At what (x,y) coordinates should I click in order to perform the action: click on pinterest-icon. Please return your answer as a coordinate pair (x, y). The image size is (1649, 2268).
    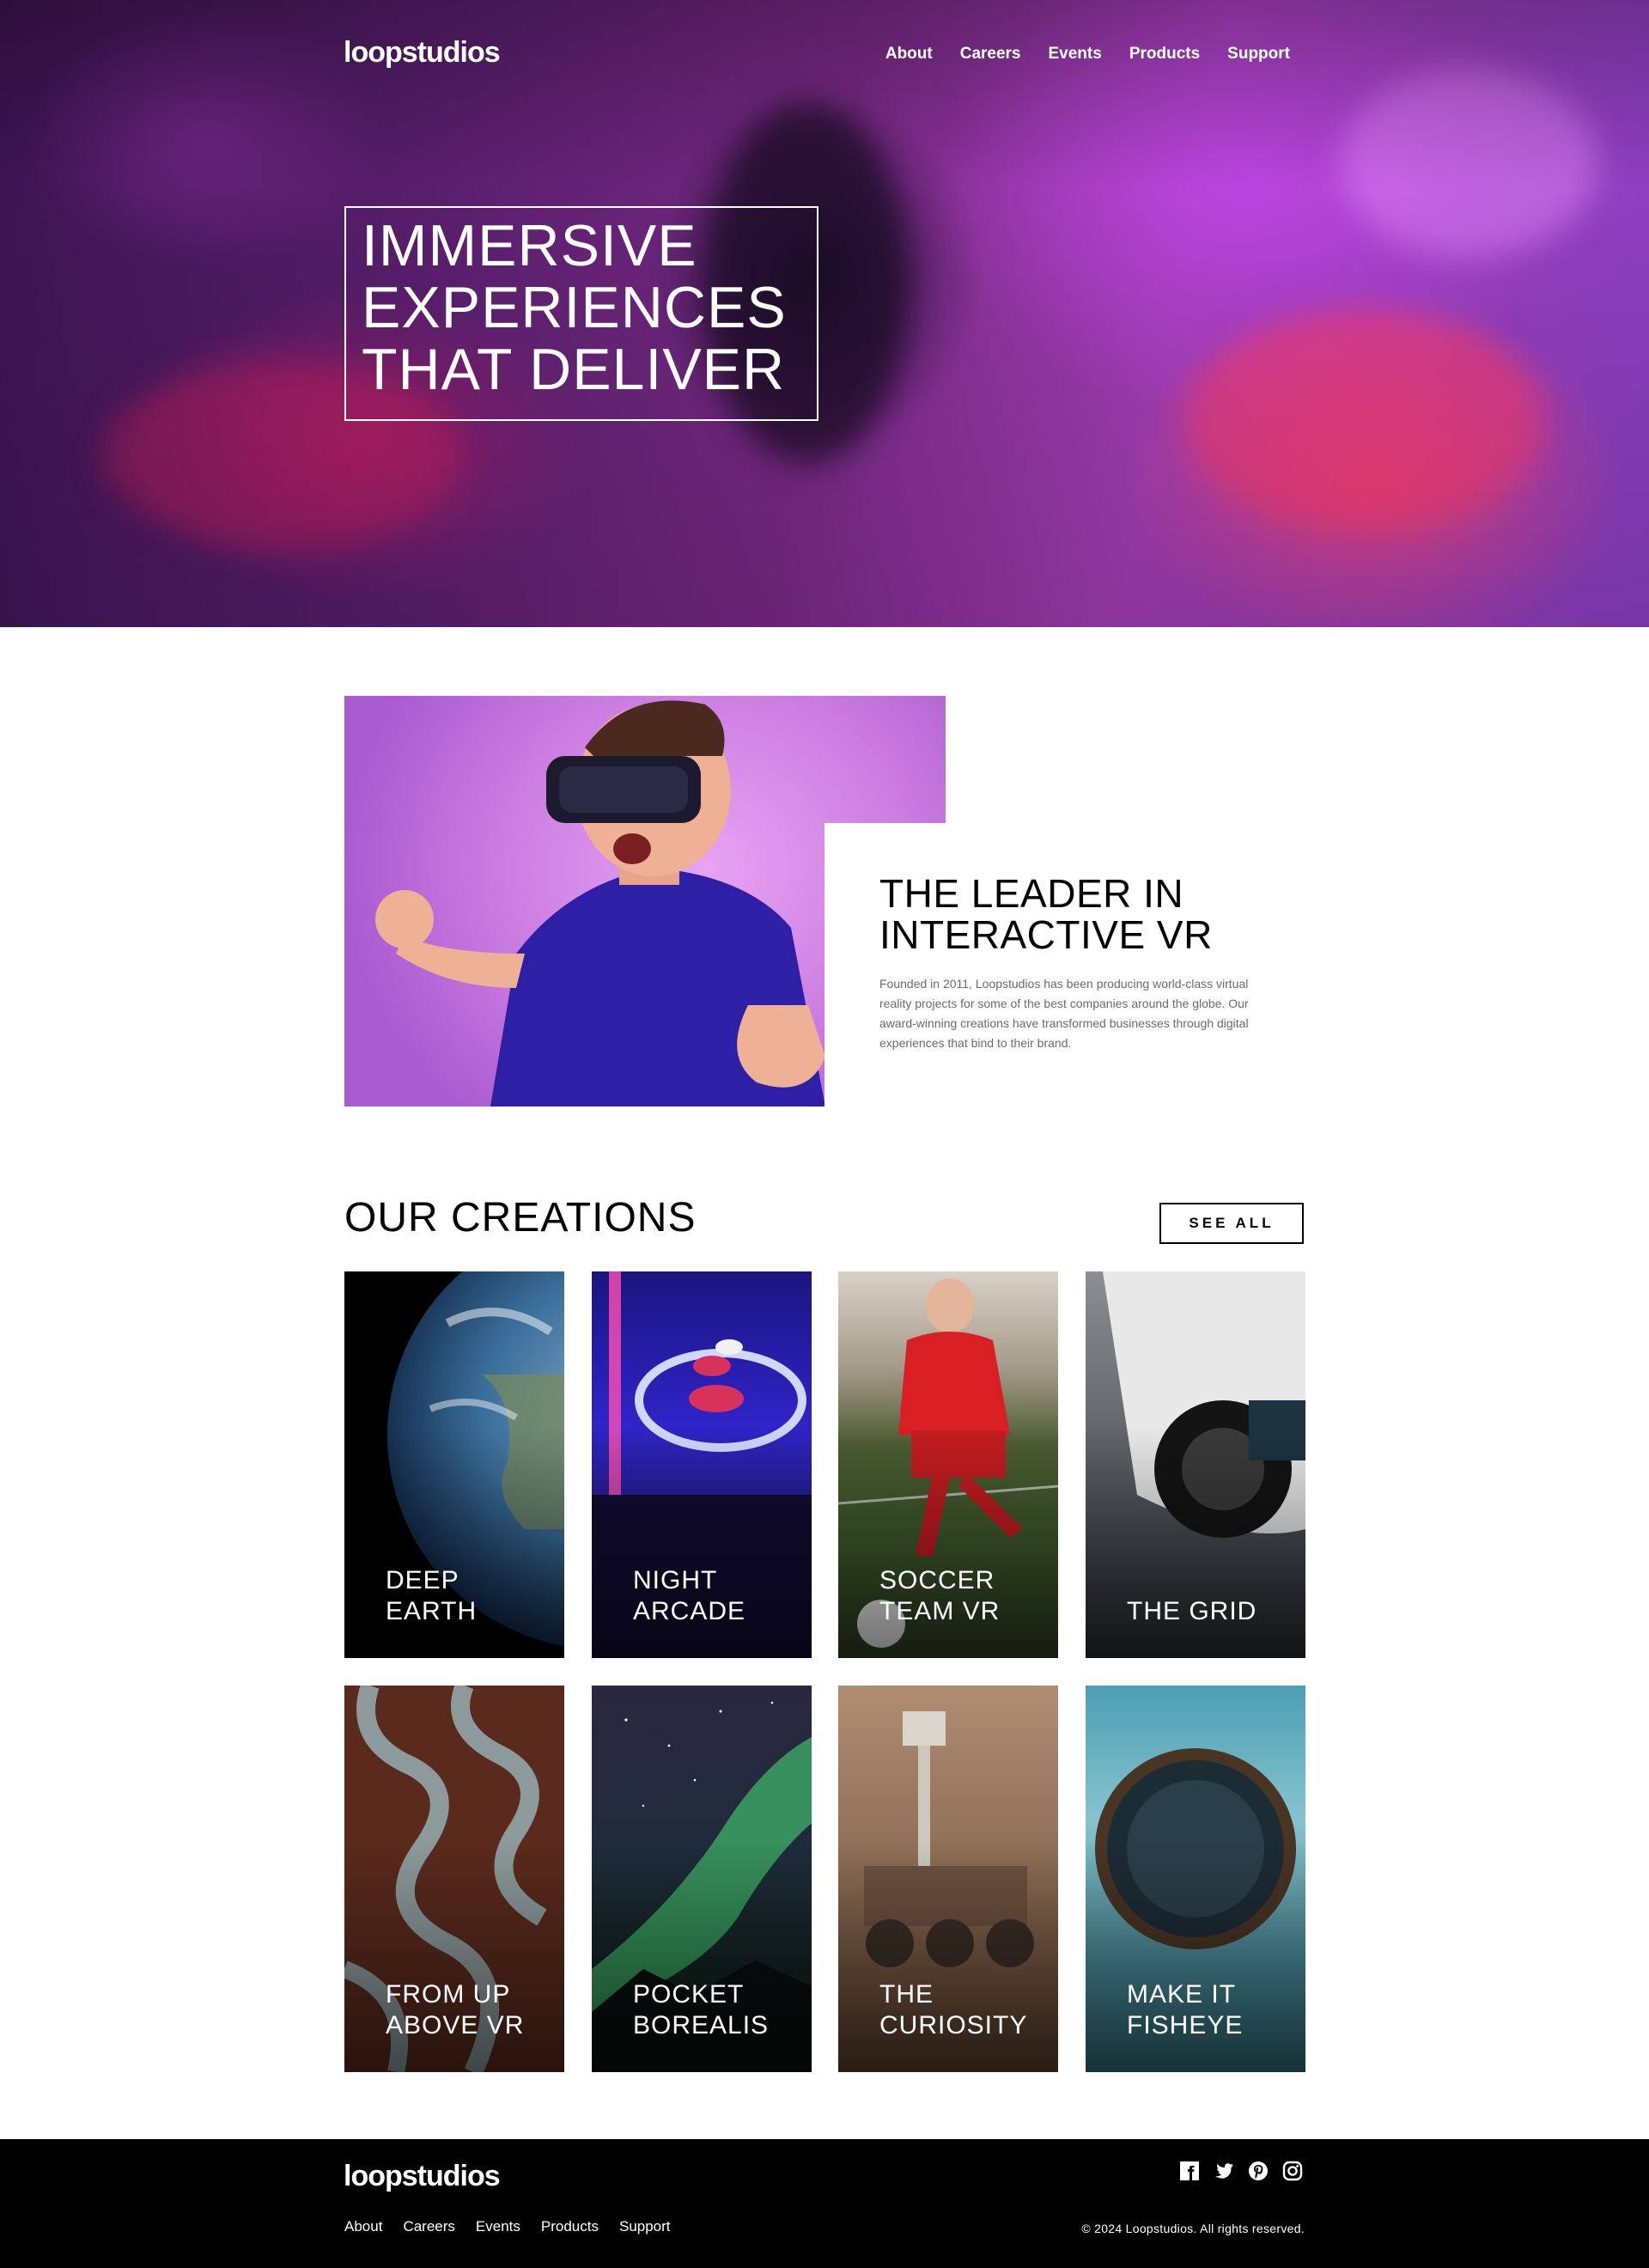
    Looking at the image, I should click on (1258, 2171).